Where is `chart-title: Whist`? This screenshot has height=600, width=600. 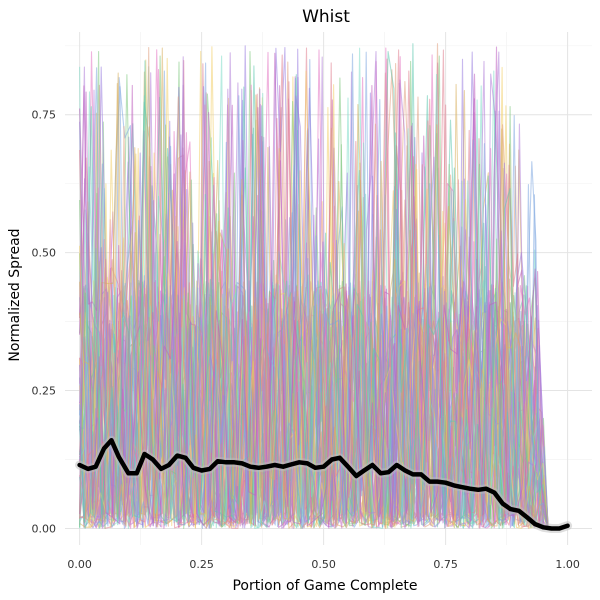 chart-title: Whist is located at coordinates (326, 17).